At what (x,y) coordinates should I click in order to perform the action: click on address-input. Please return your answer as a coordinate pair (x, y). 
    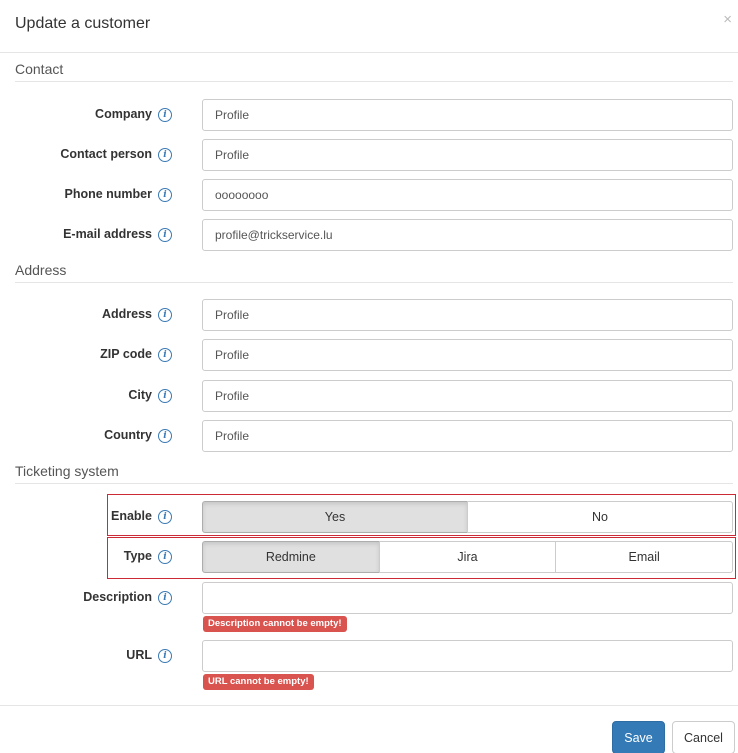
    Looking at the image, I should click on (467, 315).